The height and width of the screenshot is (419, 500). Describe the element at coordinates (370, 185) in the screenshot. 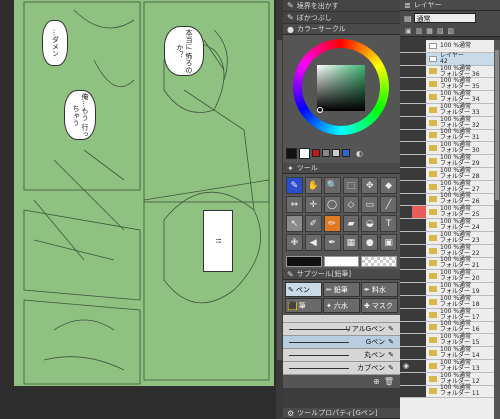

I see `move-tool-button: ✥` at that location.